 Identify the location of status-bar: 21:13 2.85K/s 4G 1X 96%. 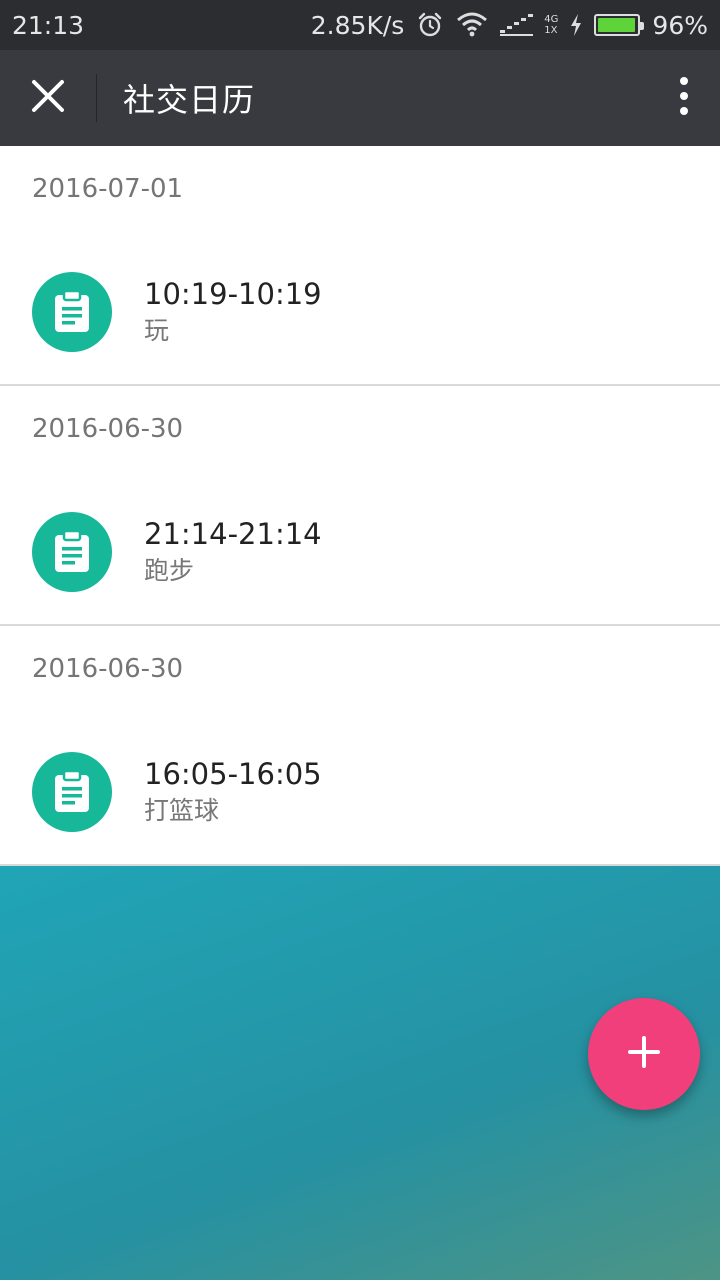
(360, 25).